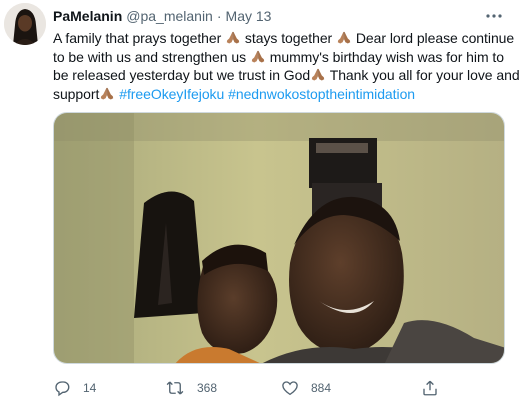 Image resolution: width=519 pixels, height=412 pixels. Describe the element at coordinates (321, 388) in the screenshot. I see `like-count: 884` at that location.